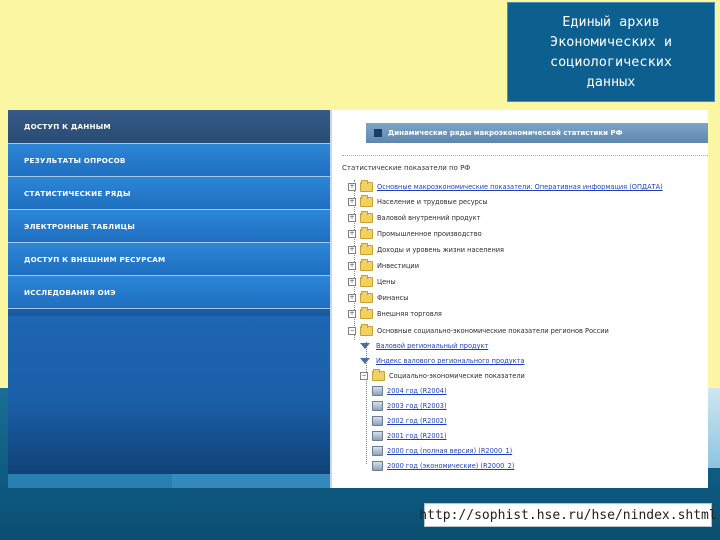 The height and width of the screenshot is (540, 720). Describe the element at coordinates (169, 193) in the screenshot. I see `nav-item-statistical-series: СТАТИСТИЧЕСКИЕ РЯДЫ` at that location.